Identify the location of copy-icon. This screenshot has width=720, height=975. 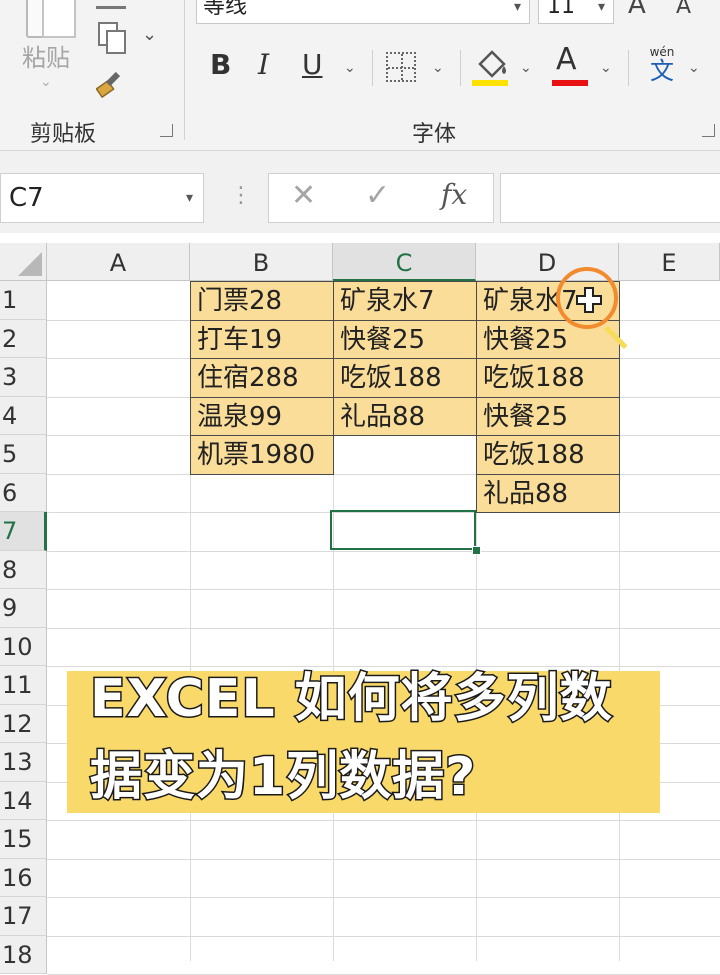
(111, 37).